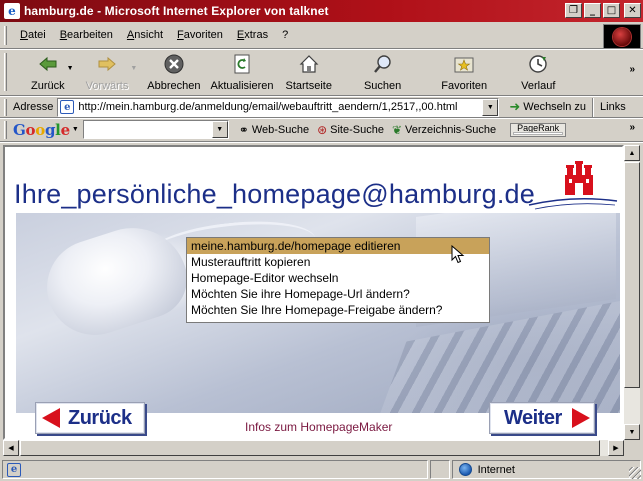 Image resolution: width=643 pixels, height=481 pixels. I want to click on menu-help: ?, so click(285, 35).